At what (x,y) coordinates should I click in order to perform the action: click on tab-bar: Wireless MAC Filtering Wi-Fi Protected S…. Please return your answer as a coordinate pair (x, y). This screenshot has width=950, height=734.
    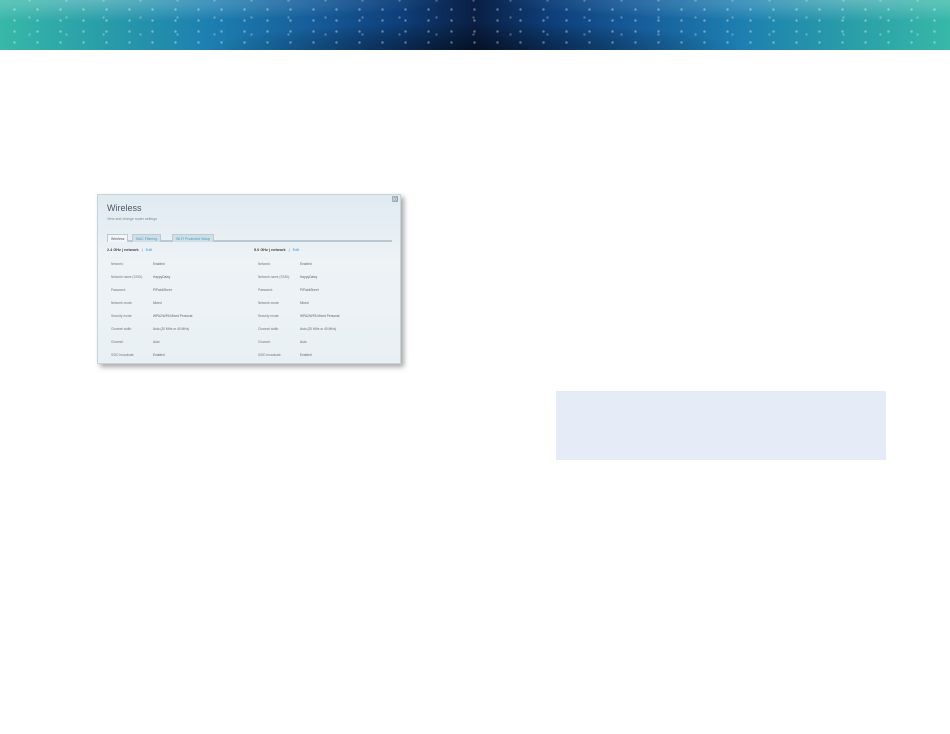
    Looking at the image, I should click on (249, 238).